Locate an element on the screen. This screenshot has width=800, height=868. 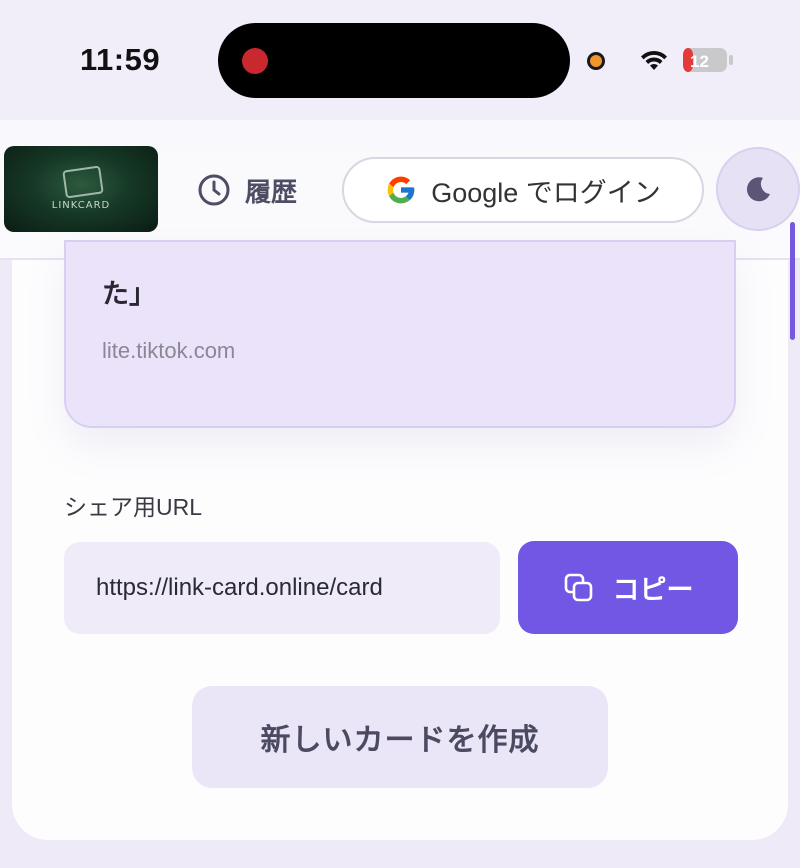
create-new-card-button: 新しいカードを作成 is located at coordinates (400, 737).